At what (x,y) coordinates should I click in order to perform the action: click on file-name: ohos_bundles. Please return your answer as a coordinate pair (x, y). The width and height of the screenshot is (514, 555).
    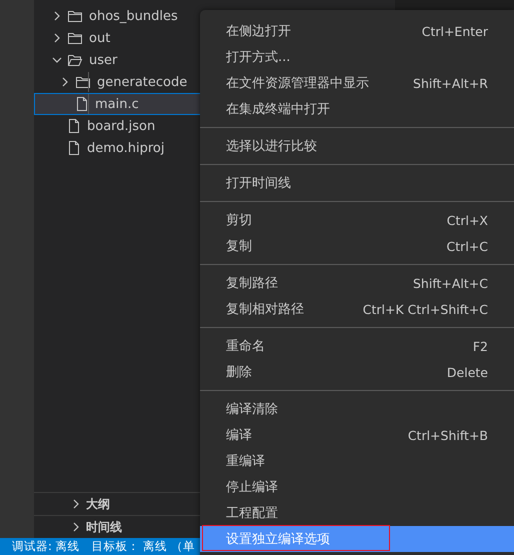
    Looking at the image, I should click on (133, 16).